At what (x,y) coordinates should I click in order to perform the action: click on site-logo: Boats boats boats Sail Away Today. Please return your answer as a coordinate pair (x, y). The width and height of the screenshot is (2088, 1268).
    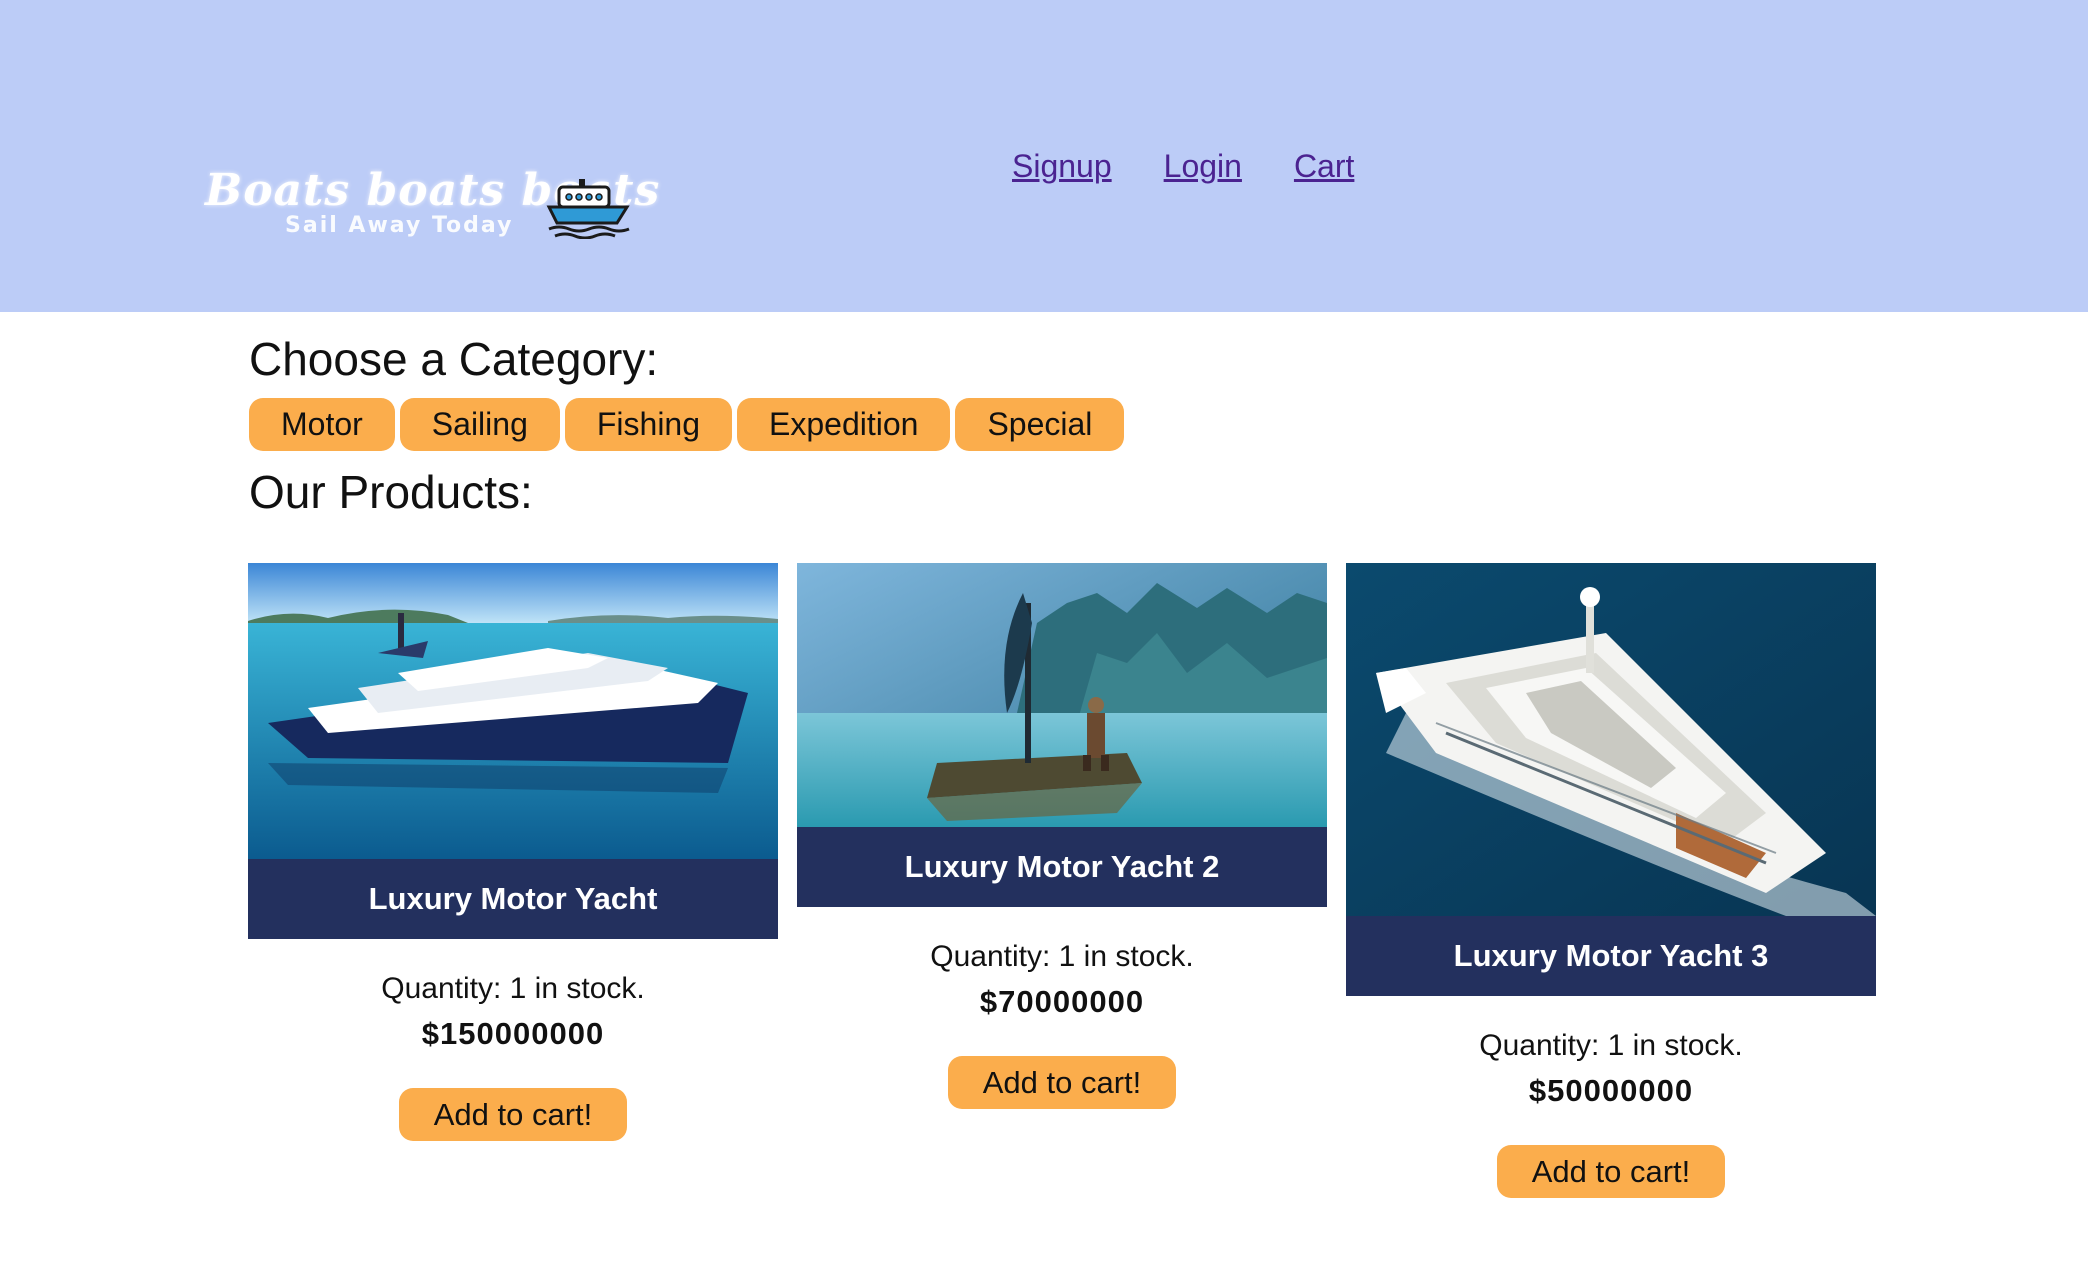
    Looking at the image, I should click on (432, 205).